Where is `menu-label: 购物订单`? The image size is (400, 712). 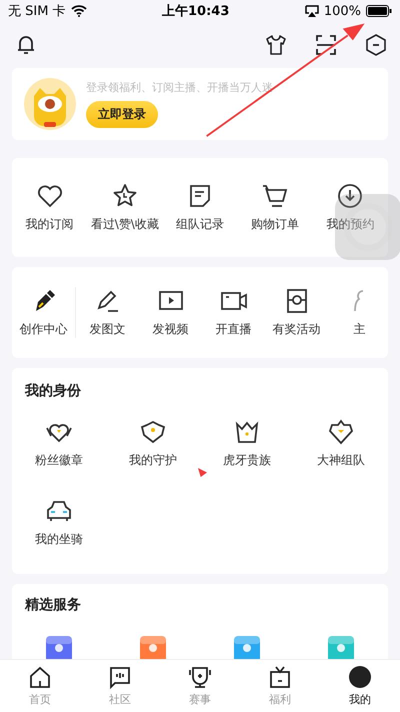 menu-label: 购物订单 is located at coordinates (275, 224).